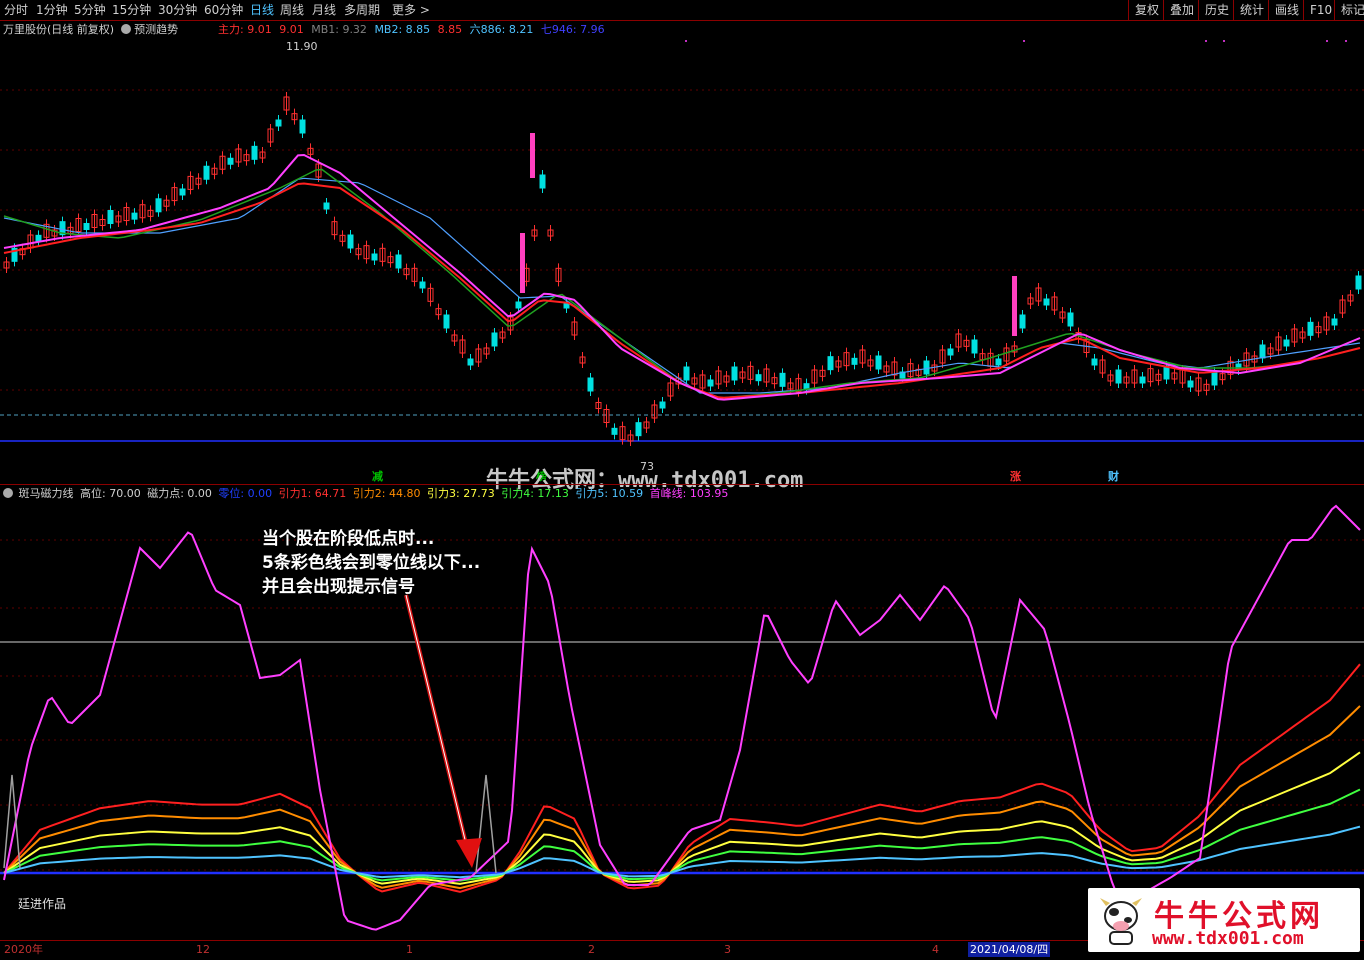 This screenshot has width=1364, height=960. What do you see at coordinates (156, 29) in the screenshot?
I see `main-indicator-name: 预测趋势` at bounding box center [156, 29].